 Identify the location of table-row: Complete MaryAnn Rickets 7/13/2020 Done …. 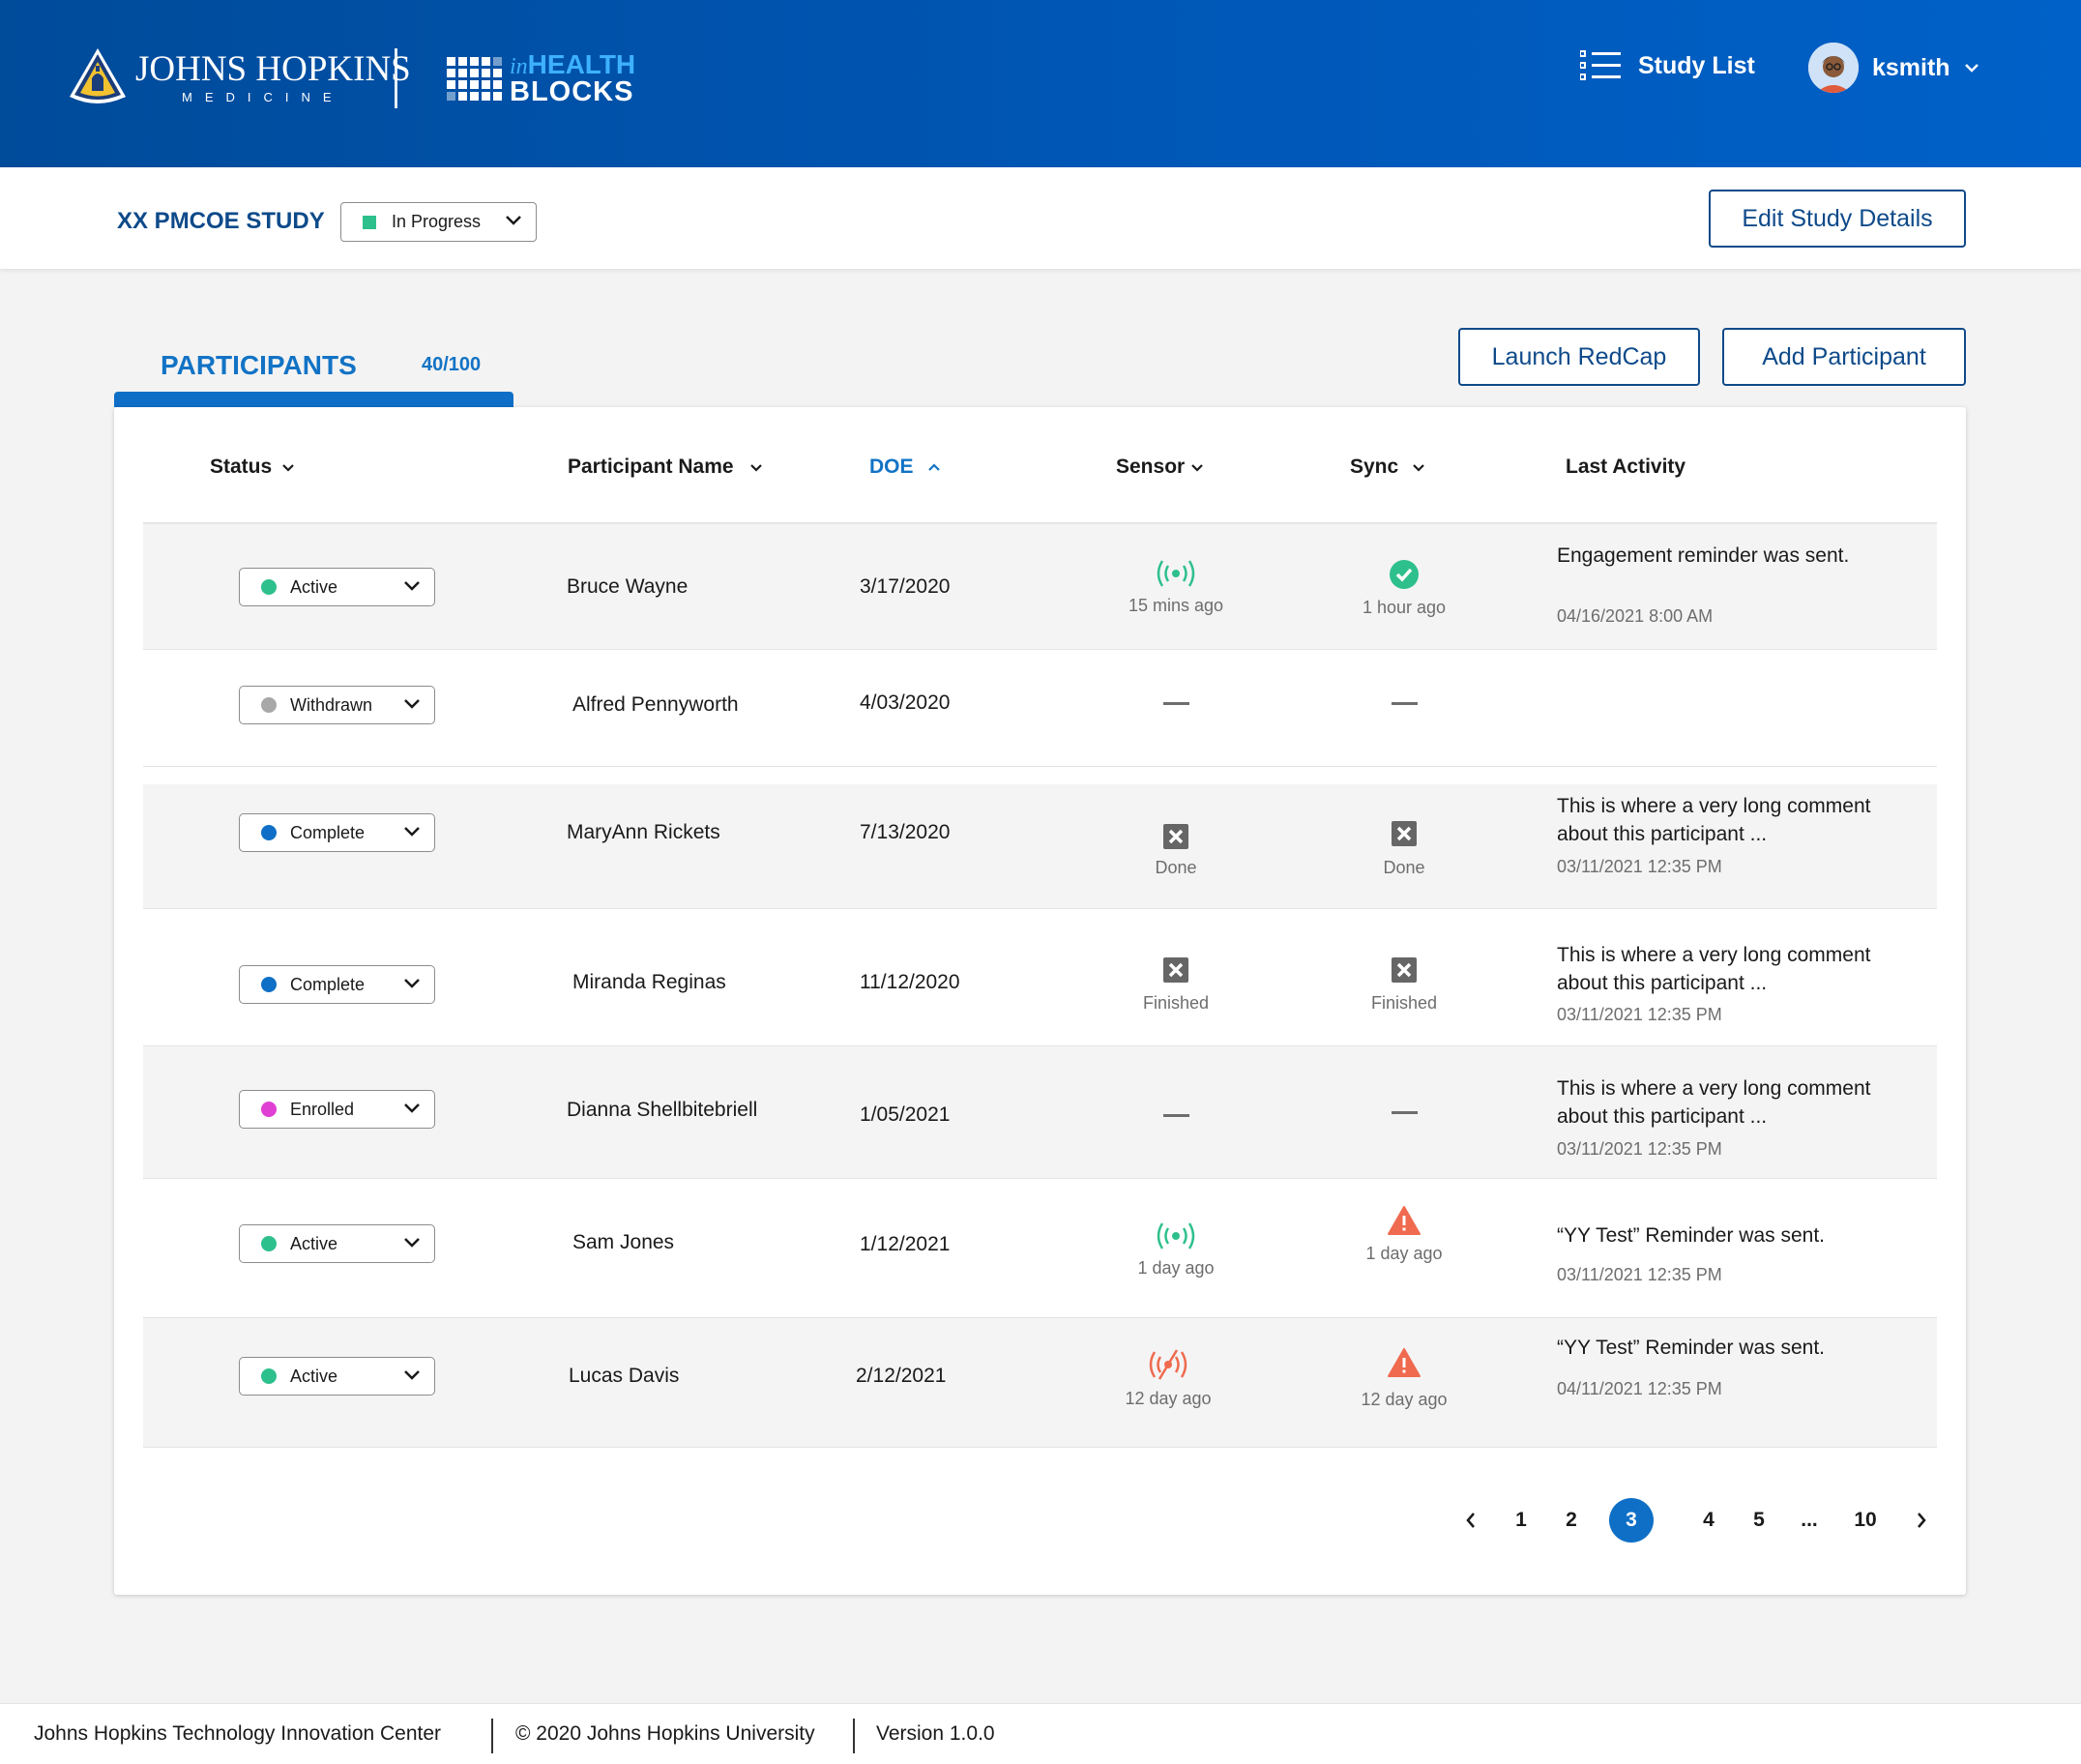
(1040, 846).